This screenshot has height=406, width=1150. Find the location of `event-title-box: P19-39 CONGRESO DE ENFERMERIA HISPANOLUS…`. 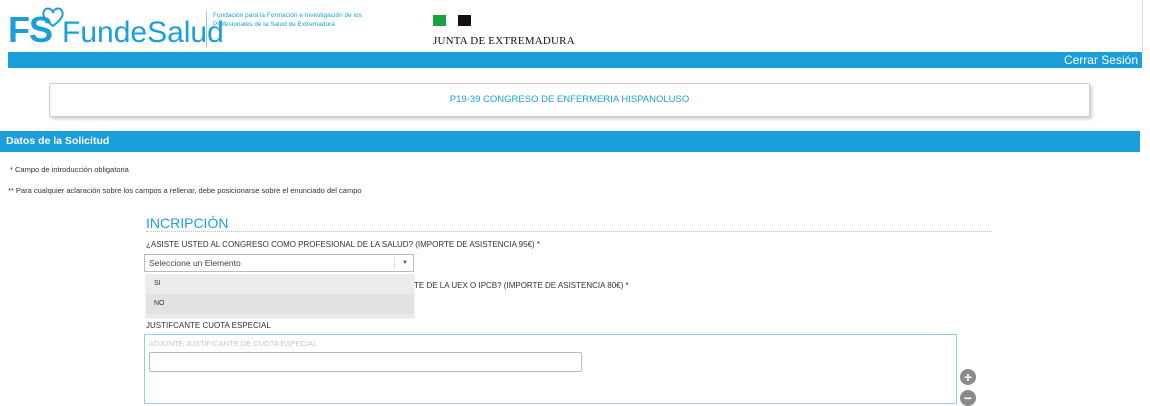

event-title-box: P19-39 CONGRESO DE ENFERMERIA HISPANOLUS… is located at coordinates (569, 100).